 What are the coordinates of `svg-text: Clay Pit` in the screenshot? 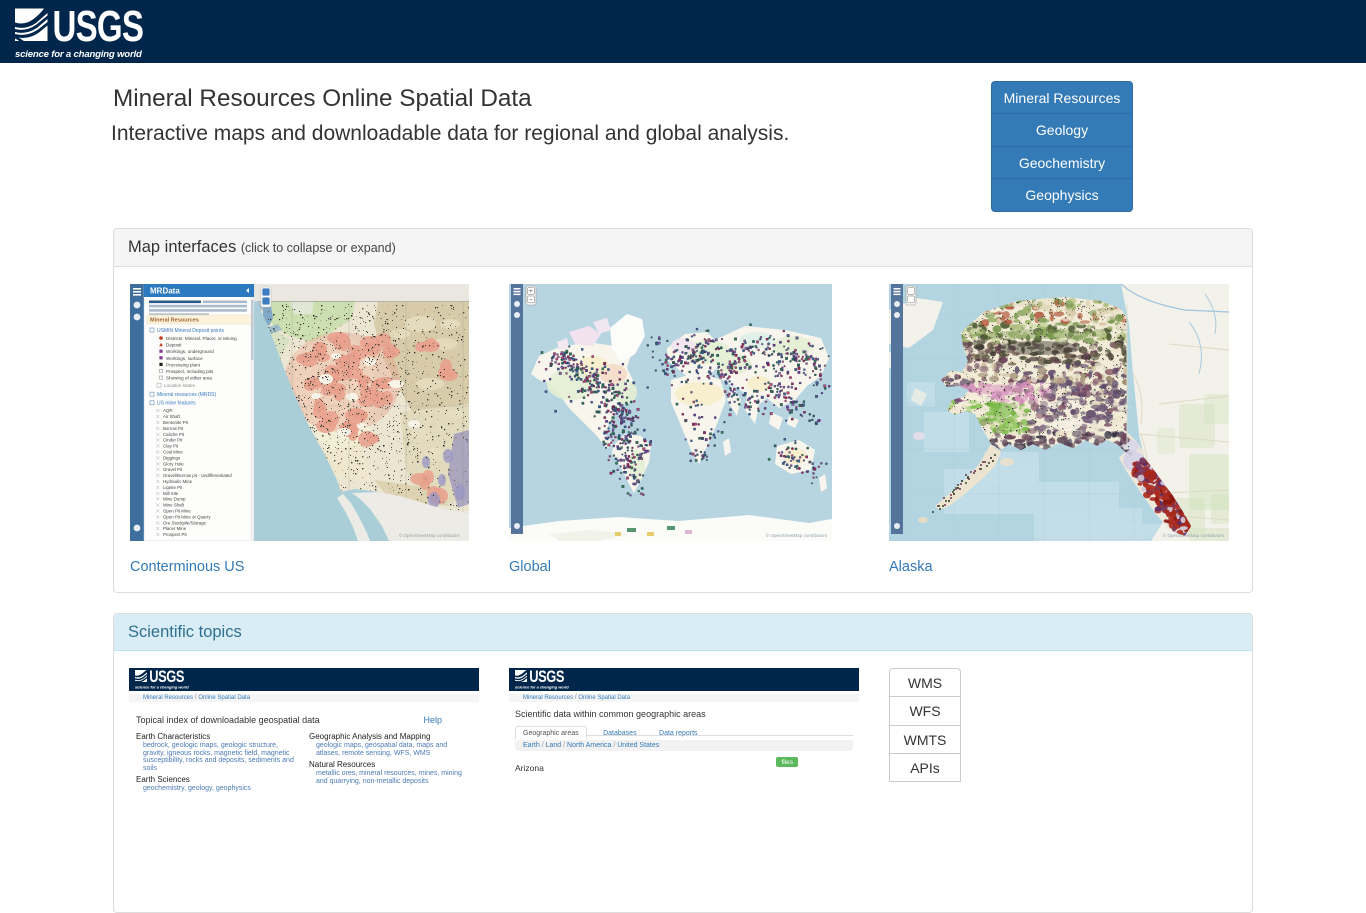 It's located at (171, 446).